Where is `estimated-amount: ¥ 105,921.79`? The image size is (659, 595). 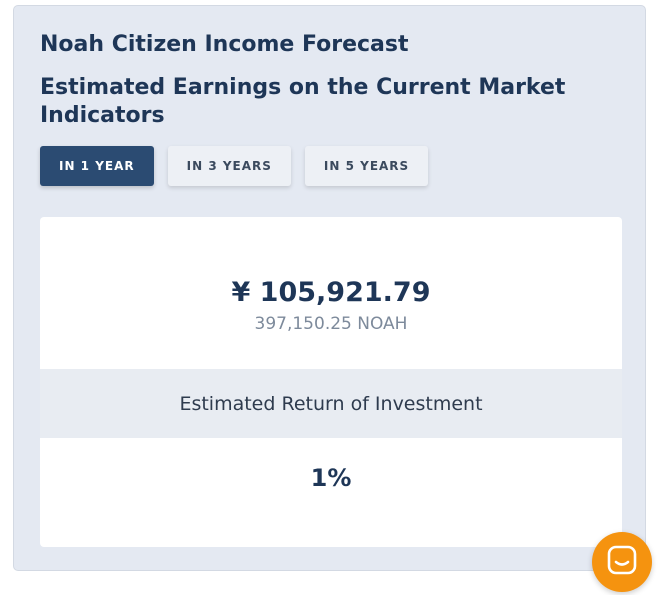
estimated-amount: ¥ 105,921.79 is located at coordinates (331, 292).